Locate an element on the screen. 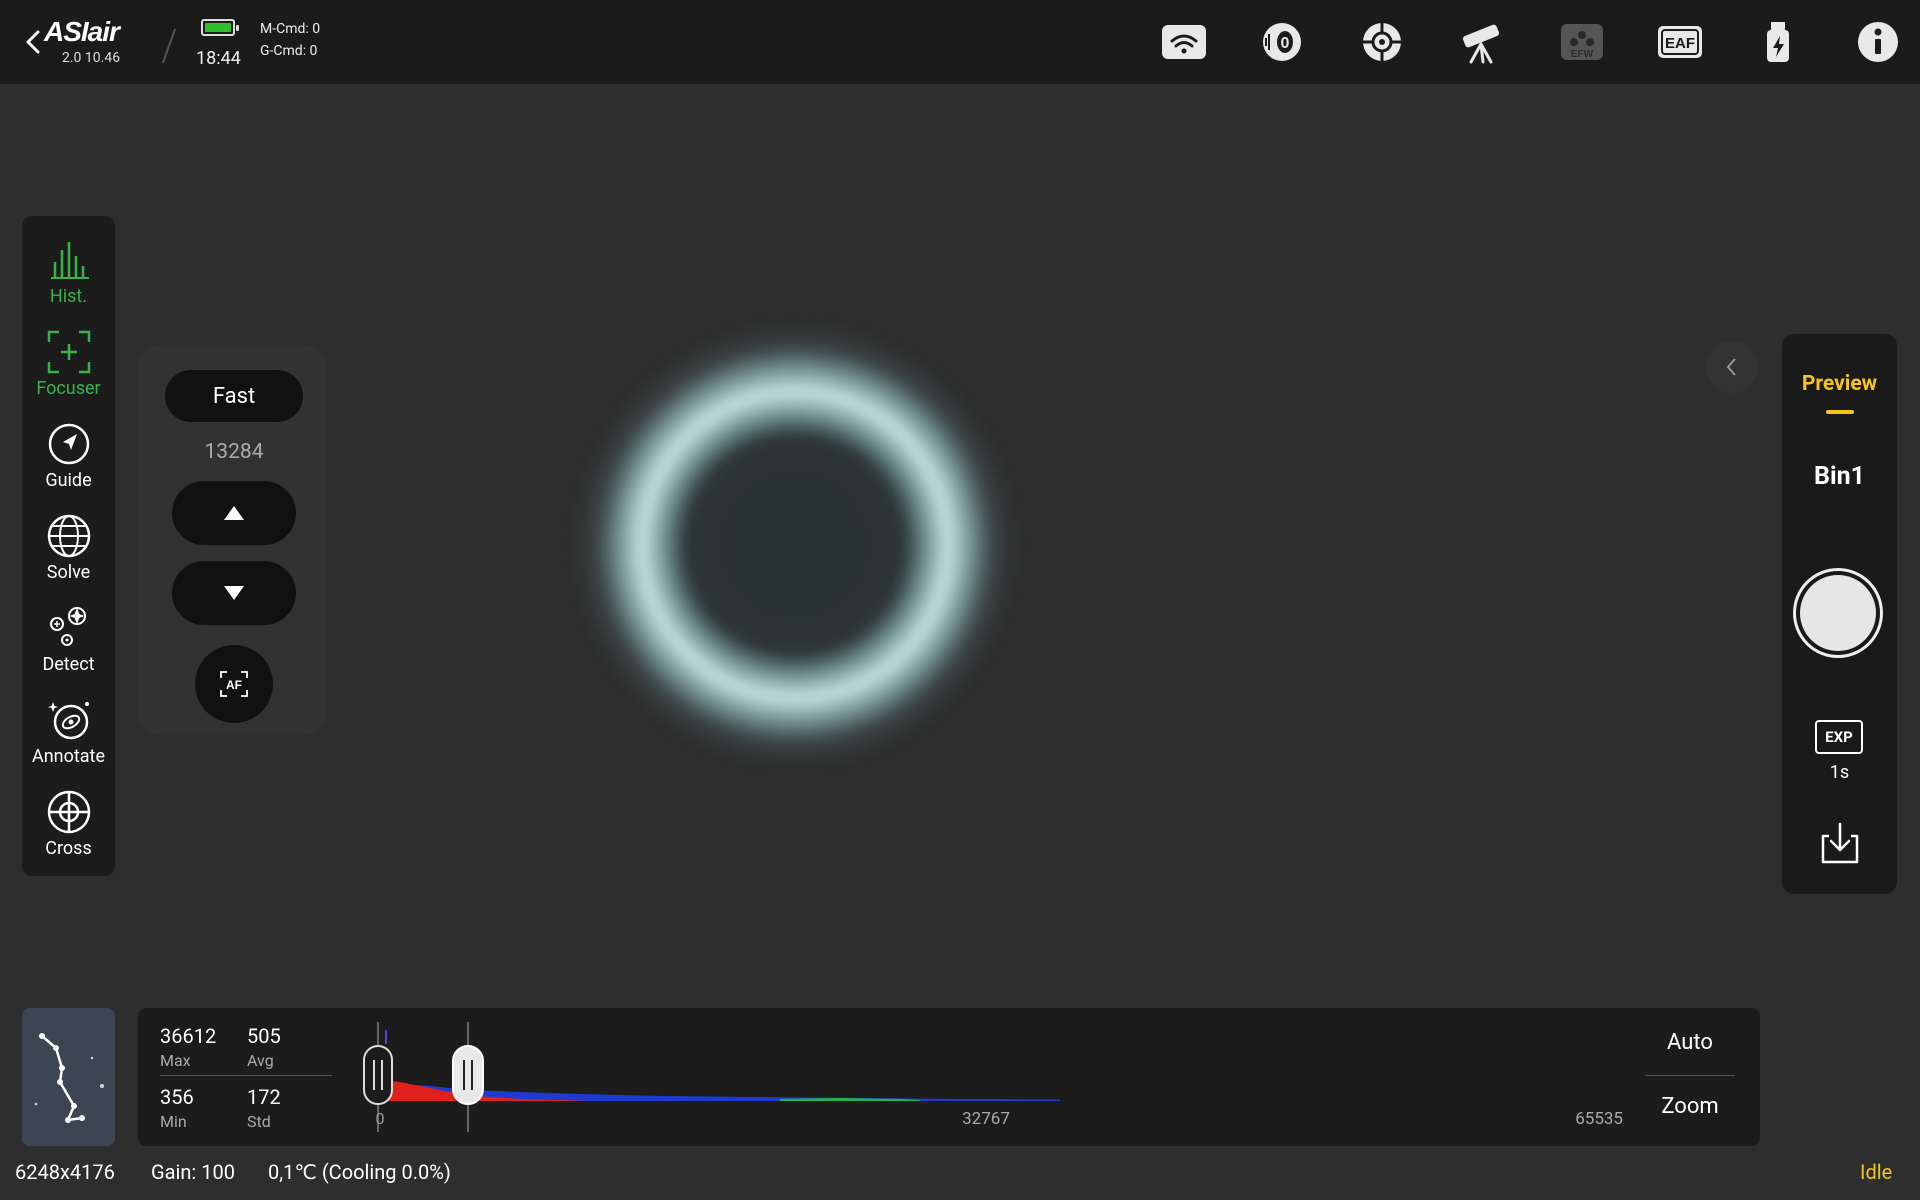  stat-max-label: Max is located at coordinates (175, 1060).